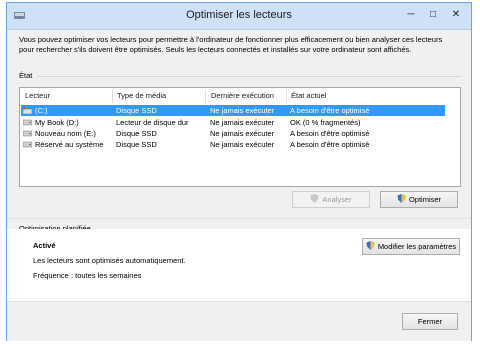 This screenshot has height=344, width=480. Describe the element at coordinates (69, 144) in the screenshot. I see `drive-name: Réservé au système` at that location.